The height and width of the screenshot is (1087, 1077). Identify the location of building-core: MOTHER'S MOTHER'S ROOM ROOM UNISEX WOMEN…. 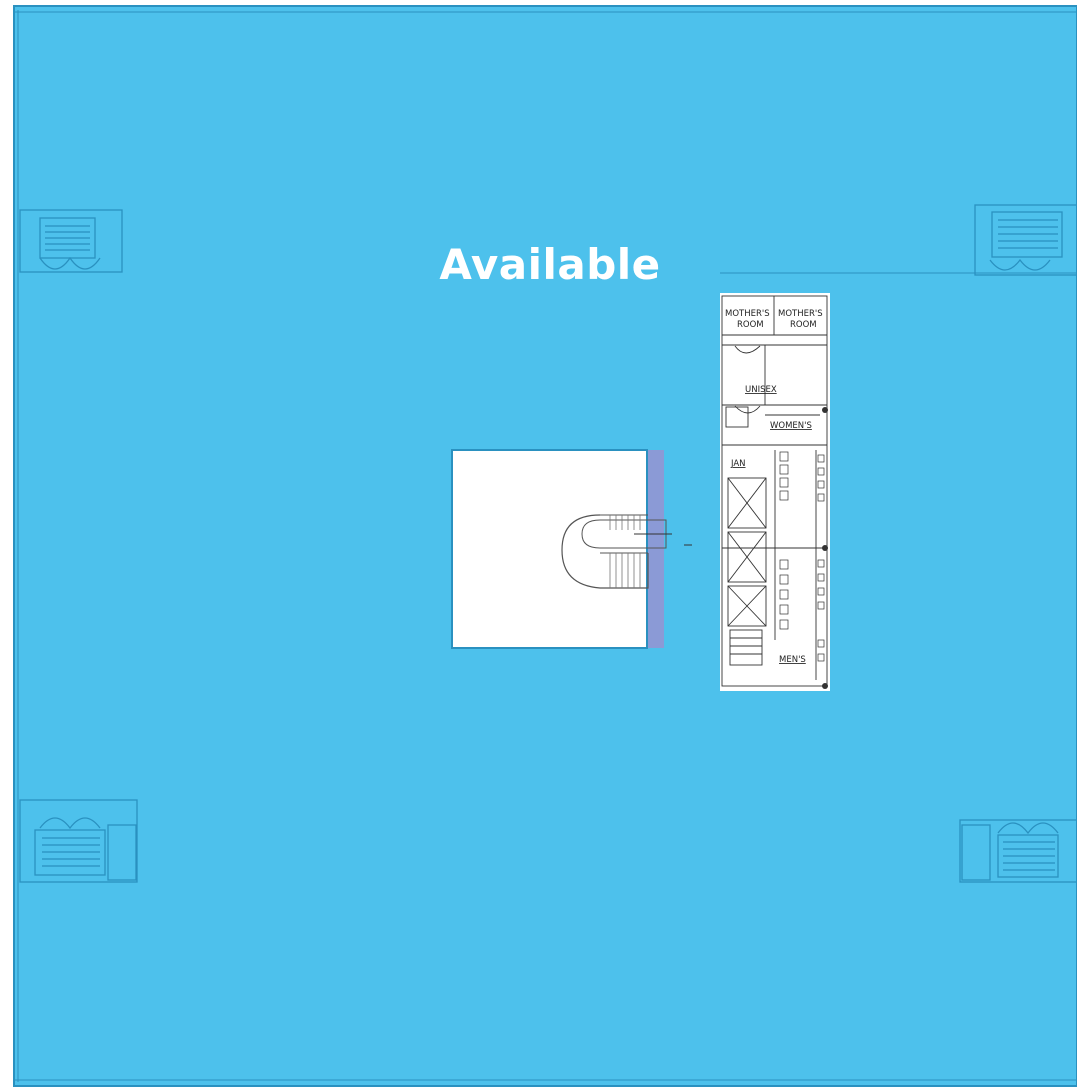
(775, 492).